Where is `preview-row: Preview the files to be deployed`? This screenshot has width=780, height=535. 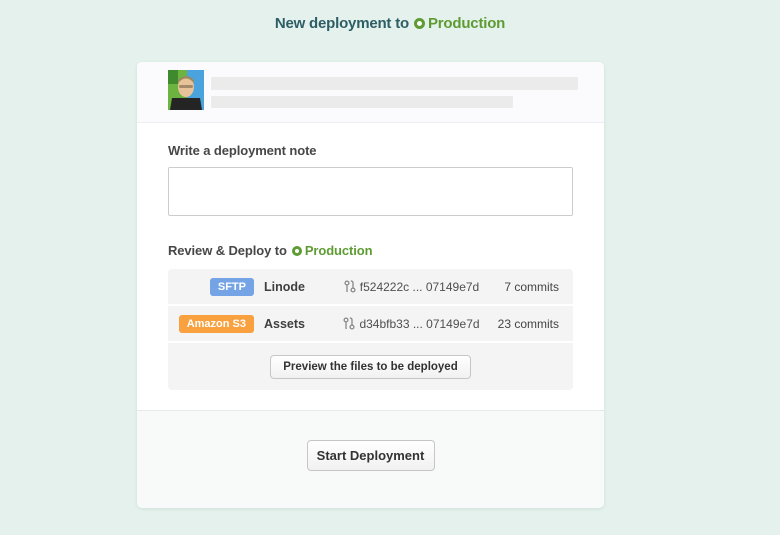 preview-row: Preview the files to be deployed is located at coordinates (370, 366).